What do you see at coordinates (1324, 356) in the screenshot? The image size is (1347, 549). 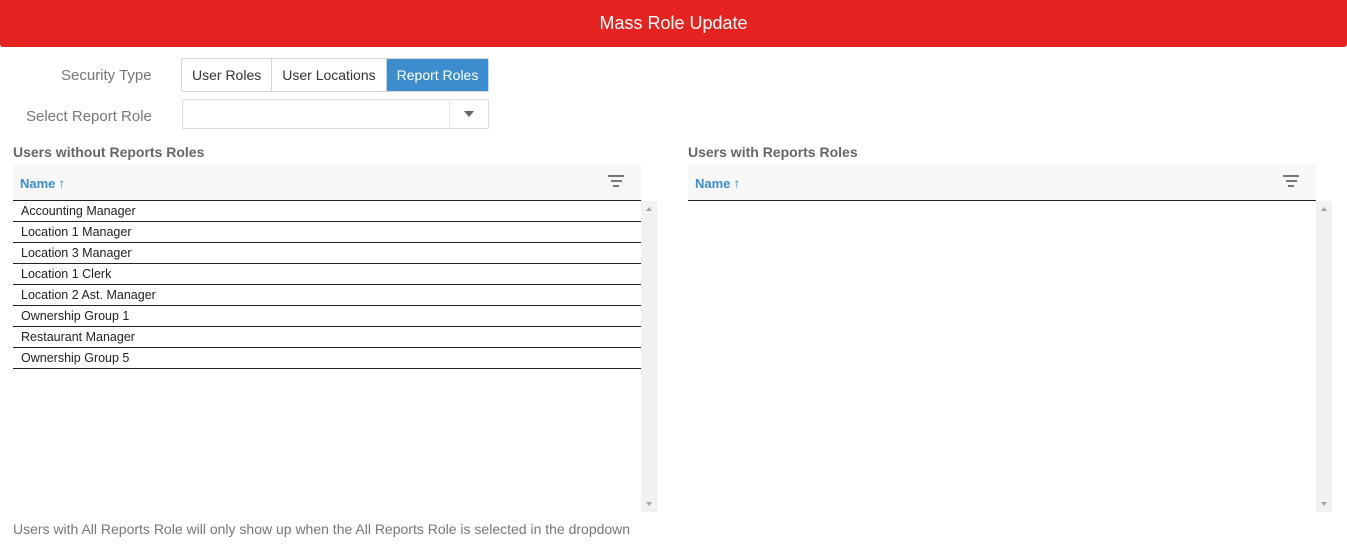 I see `right-scrollbar` at bounding box center [1324, 356].